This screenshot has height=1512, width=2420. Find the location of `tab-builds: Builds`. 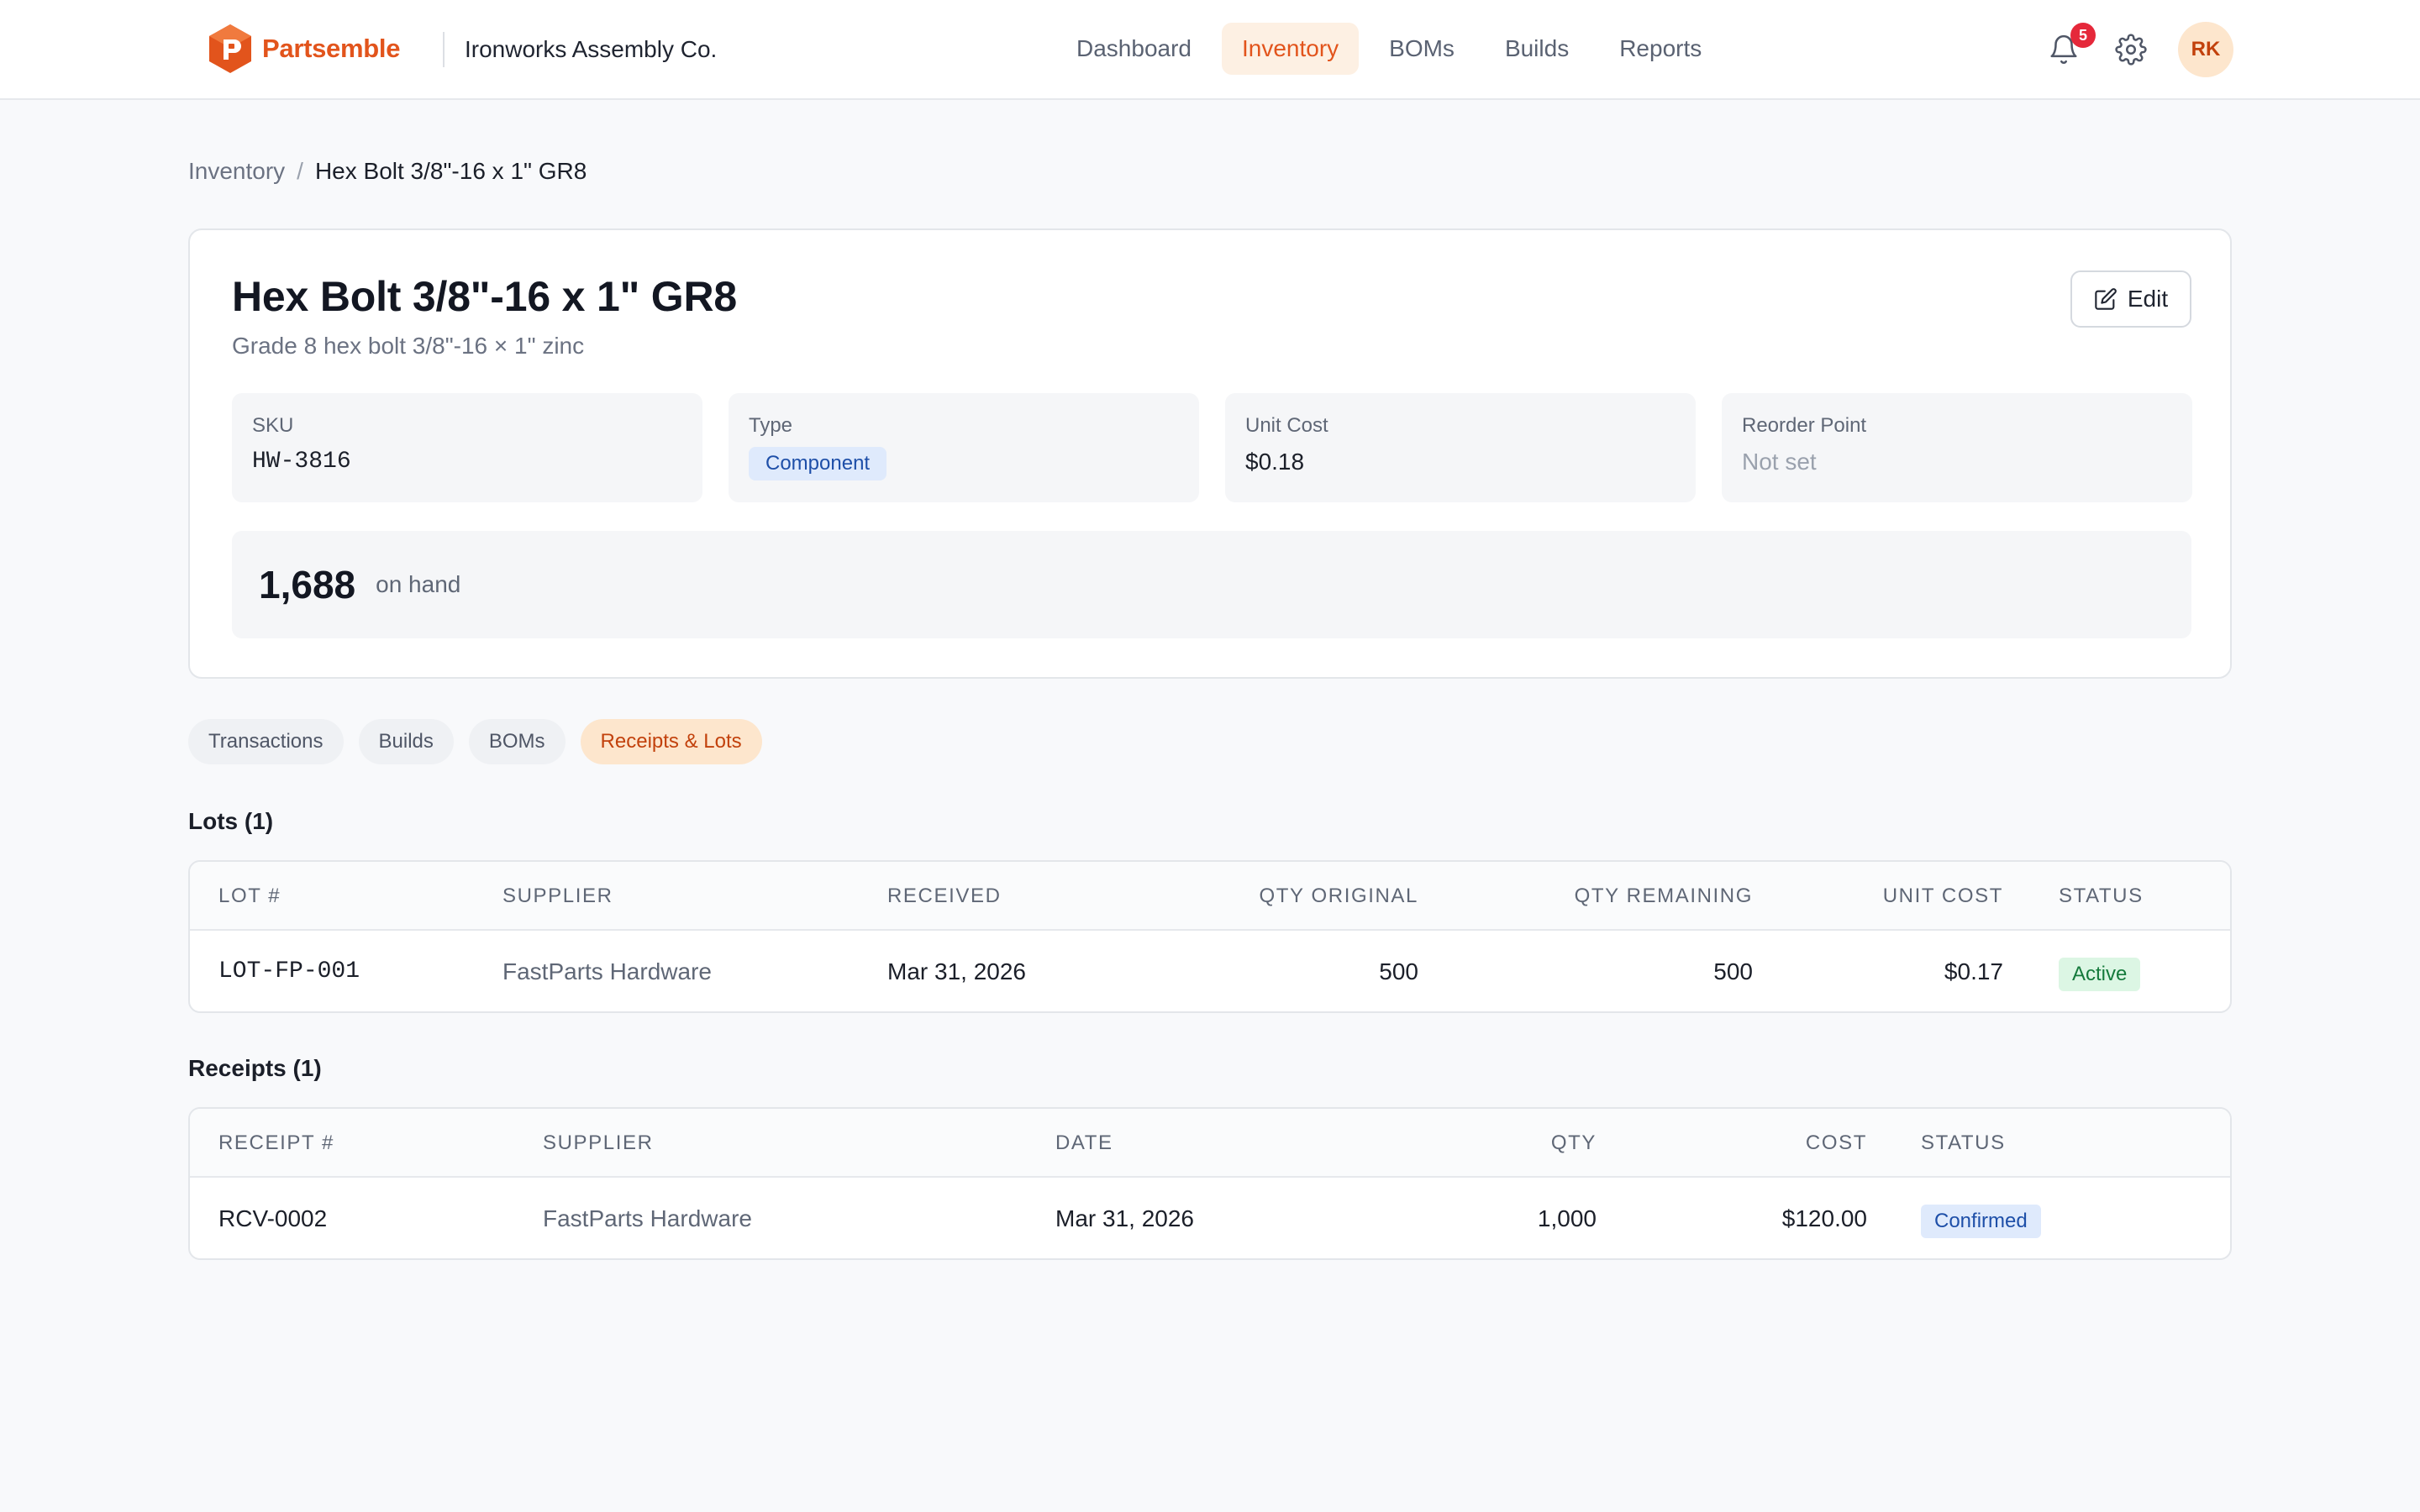

tab-builds: Builds is located at coordinates (406, 741).